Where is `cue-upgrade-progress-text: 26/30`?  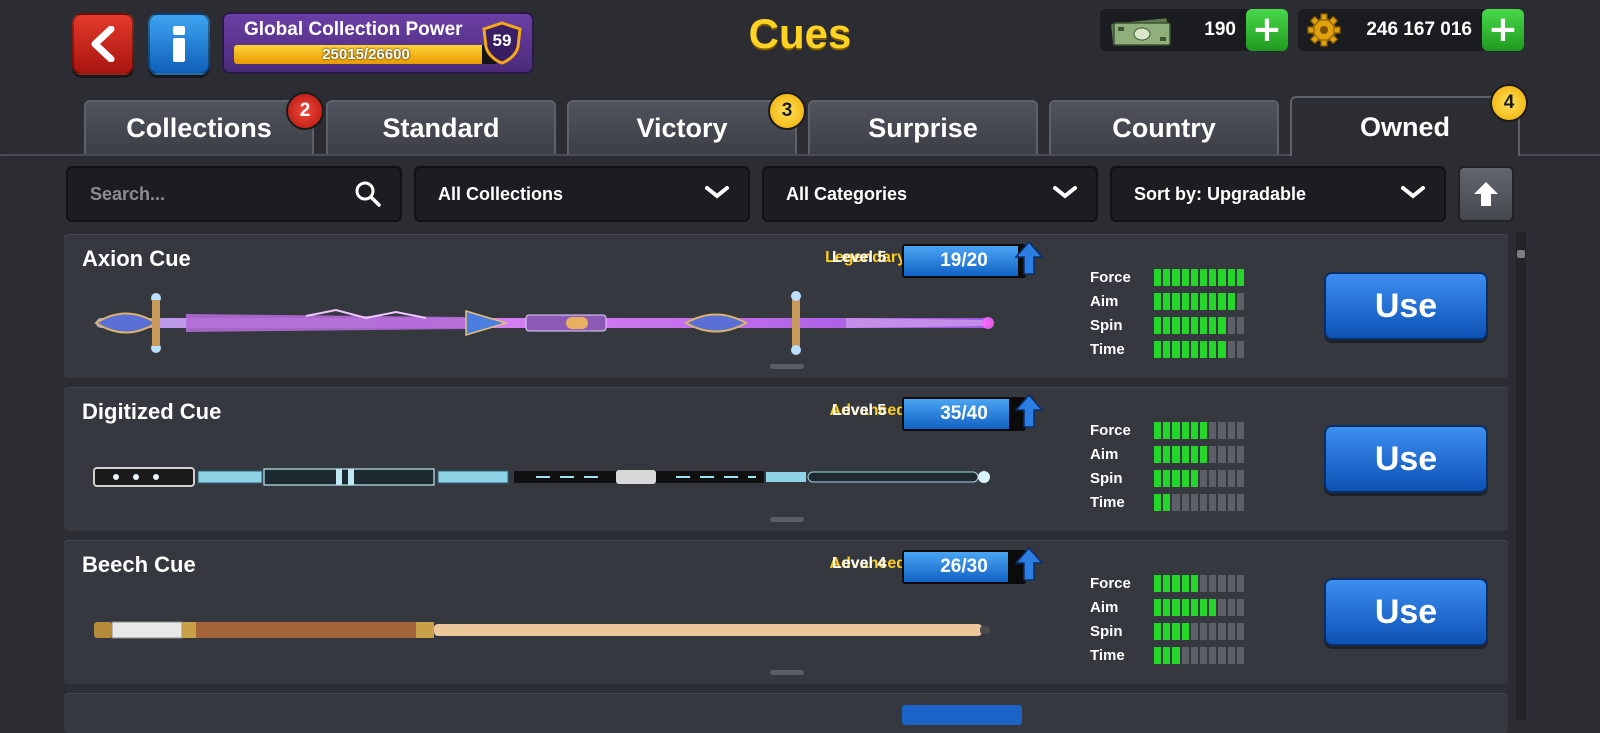
cue-upgrade-progress-text: 26/30 is located at coordinates (964, 566).